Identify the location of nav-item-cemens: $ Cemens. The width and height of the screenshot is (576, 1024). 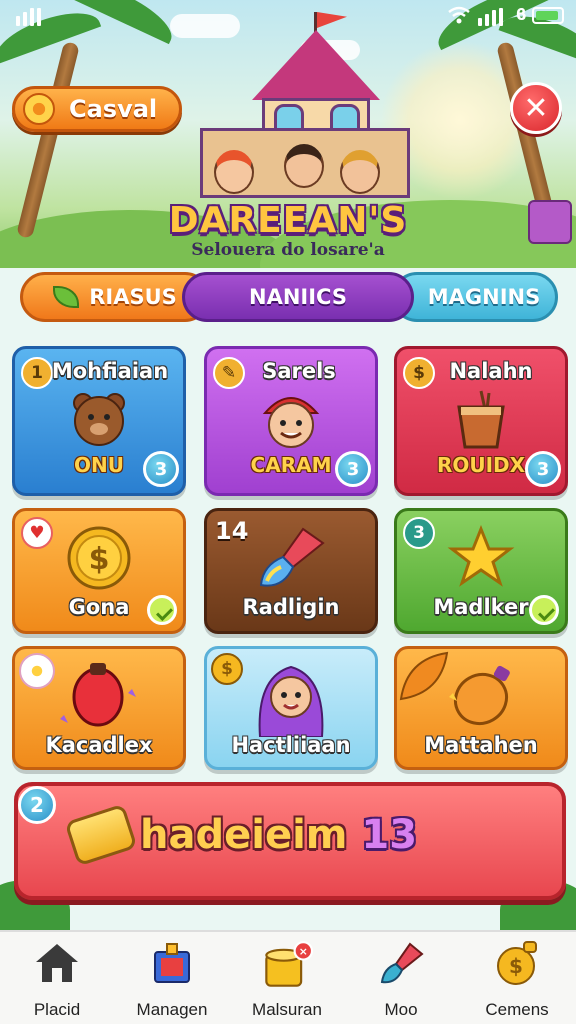
(517, 980).